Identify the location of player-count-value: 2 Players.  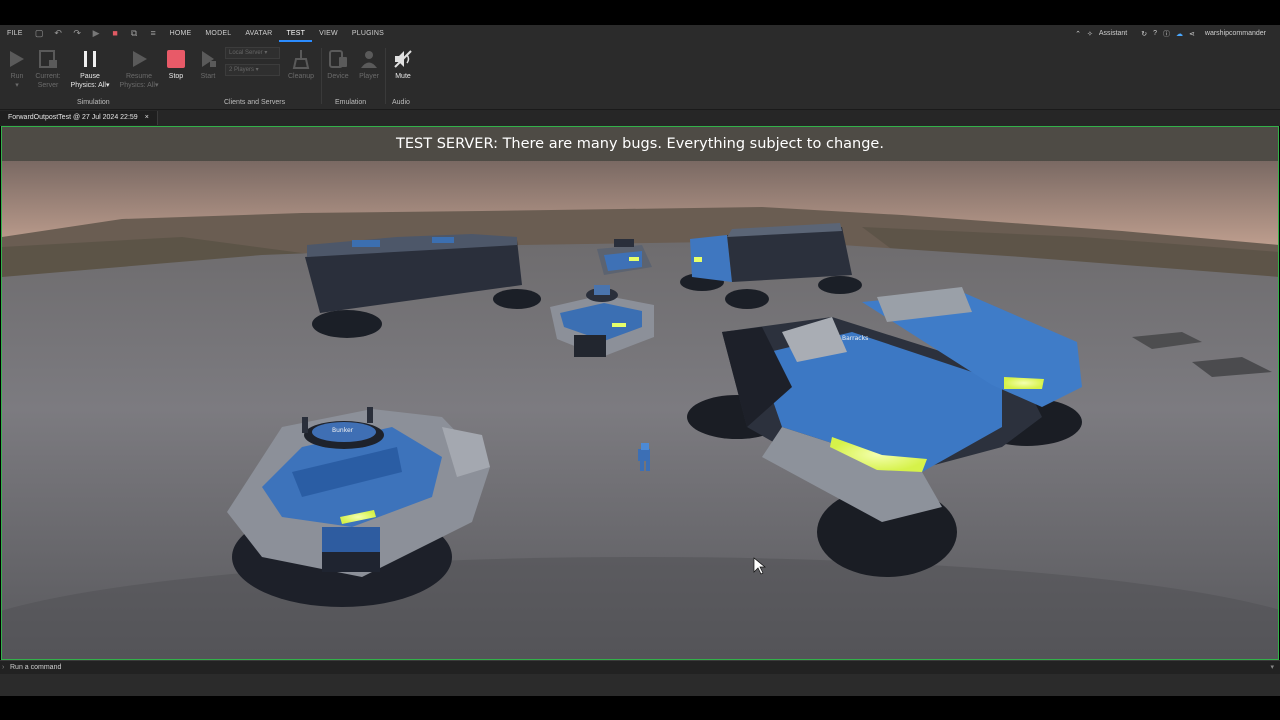
(242, 70).